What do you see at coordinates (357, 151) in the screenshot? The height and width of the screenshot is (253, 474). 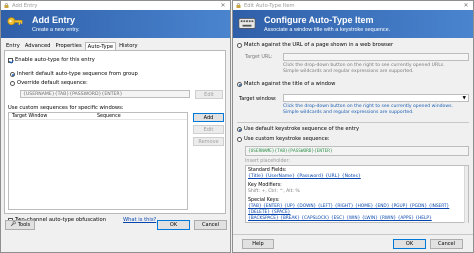 I see `keystroke-sequence-field: {USERNAME}{TAB}{PASSWORD}{ENTER}` at bounding box center [357, 151].